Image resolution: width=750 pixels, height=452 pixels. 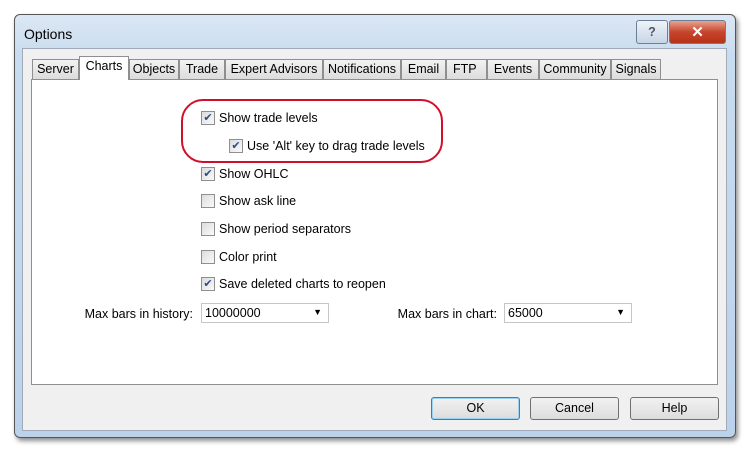 I want to click on show-ohlc-checkbox: ✔ Show OHLC, so click(x=244, y=174).